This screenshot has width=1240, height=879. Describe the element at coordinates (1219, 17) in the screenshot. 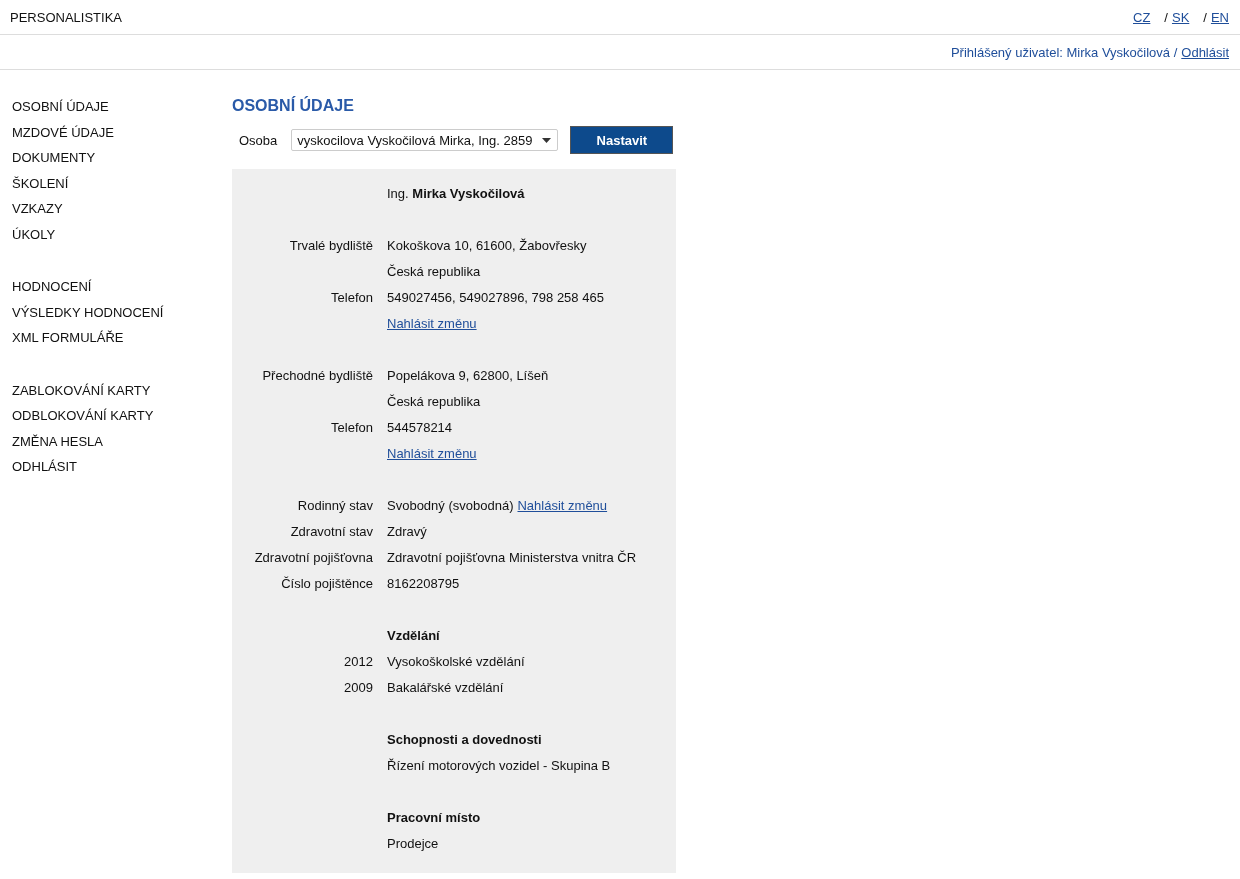

I see `language-link: EN` at that location.